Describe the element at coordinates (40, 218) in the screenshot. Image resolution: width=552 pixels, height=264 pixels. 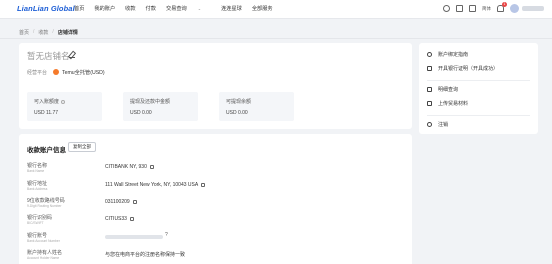
I see `row-label: 银行识别码` at that location.